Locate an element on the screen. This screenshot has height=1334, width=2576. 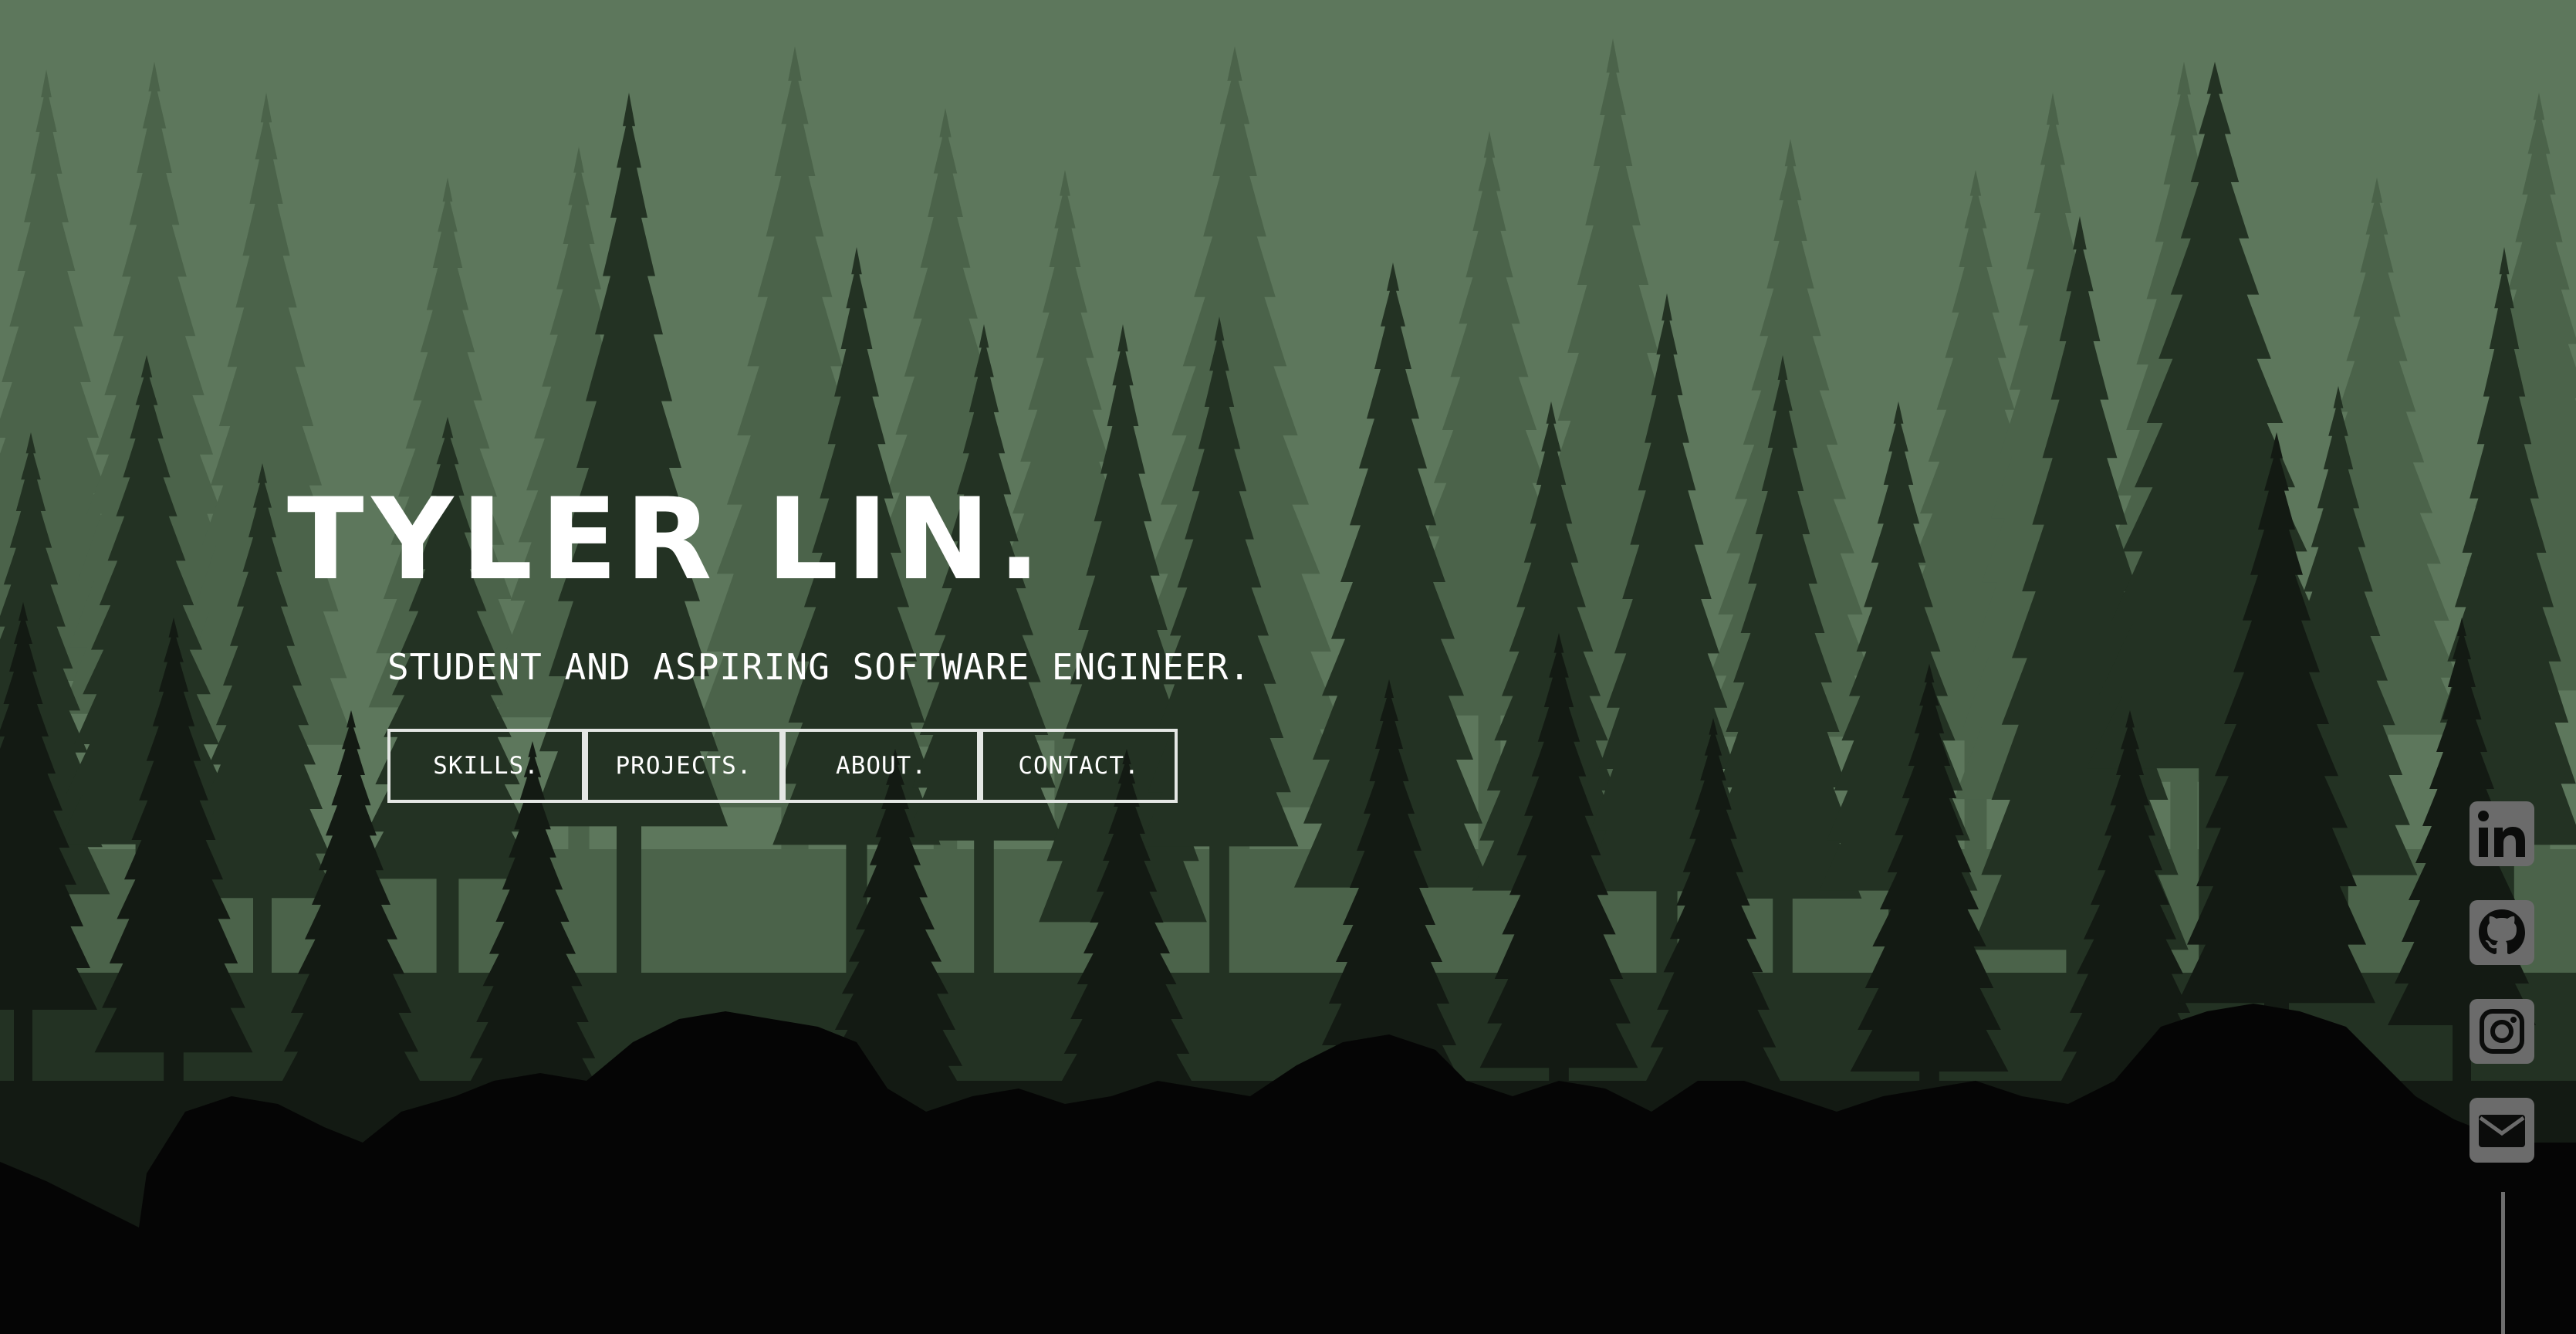
github-icon is located at coordinates (2502, 932).